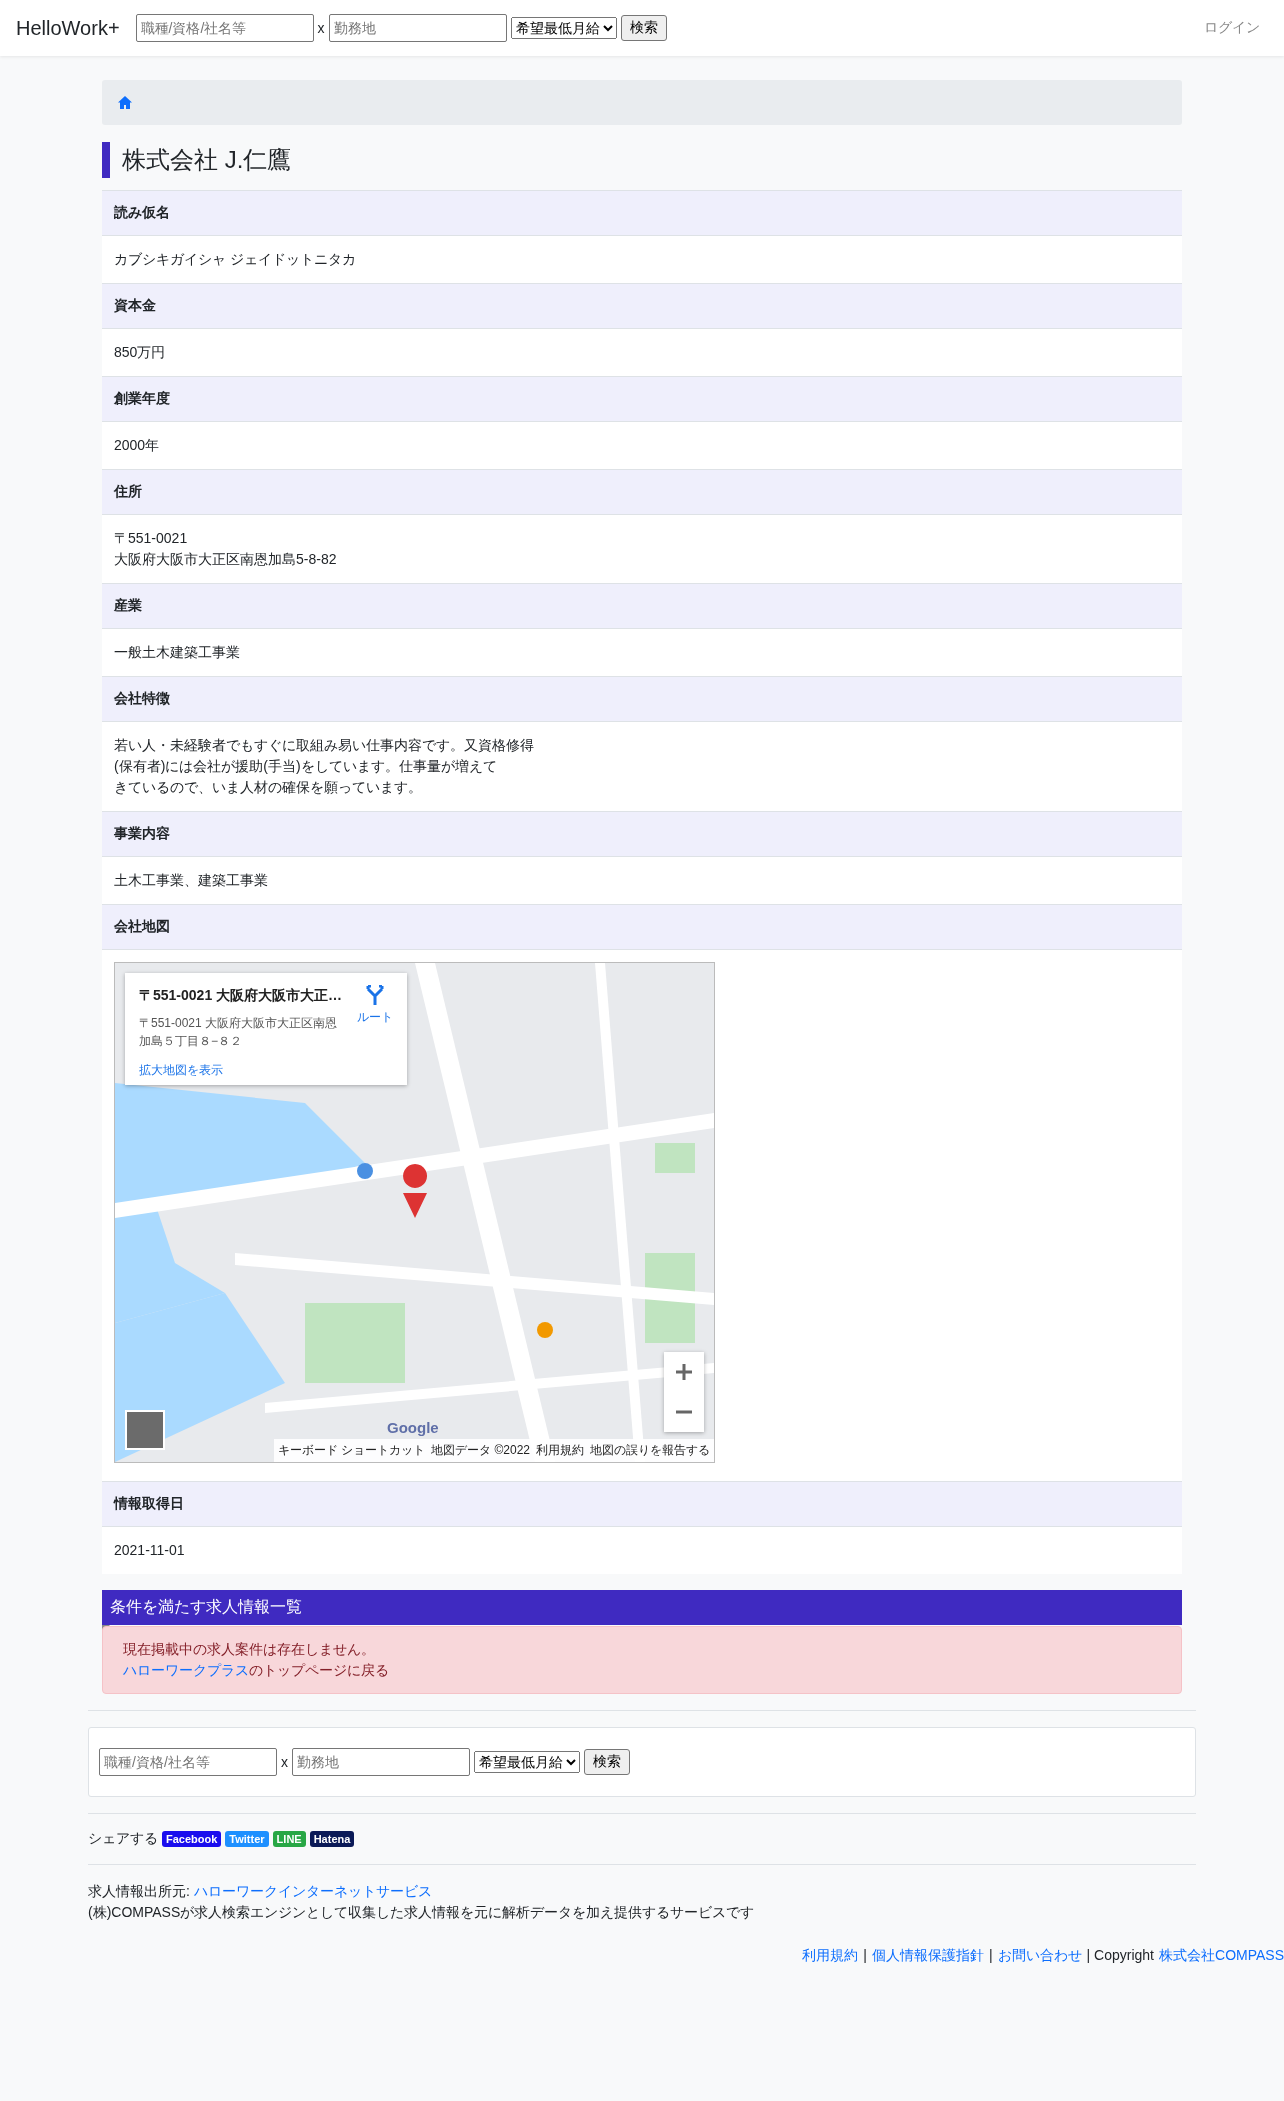 The height and width of the screenshot is (2101, 1284). I want to click on home-icon, so click(125, 102).